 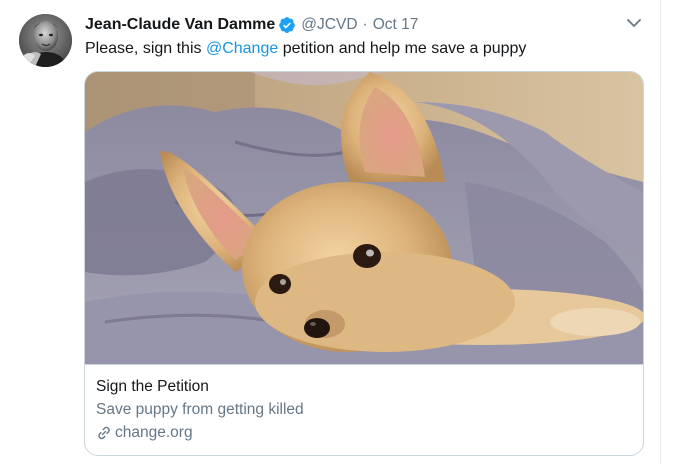 What do you see at coordinates (634, 22) in the screenshot?
I see `chevron-down-icon` at bounding box center [634, 22].